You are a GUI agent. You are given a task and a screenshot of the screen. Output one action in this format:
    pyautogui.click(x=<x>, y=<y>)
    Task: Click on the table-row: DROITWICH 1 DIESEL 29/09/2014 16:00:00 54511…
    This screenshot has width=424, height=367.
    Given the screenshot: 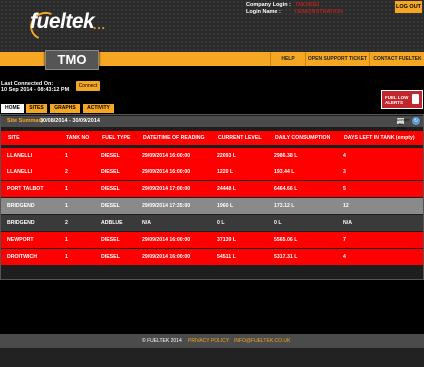 What is the action you would take?
    pyautogui.click(x=212, y=257)
    